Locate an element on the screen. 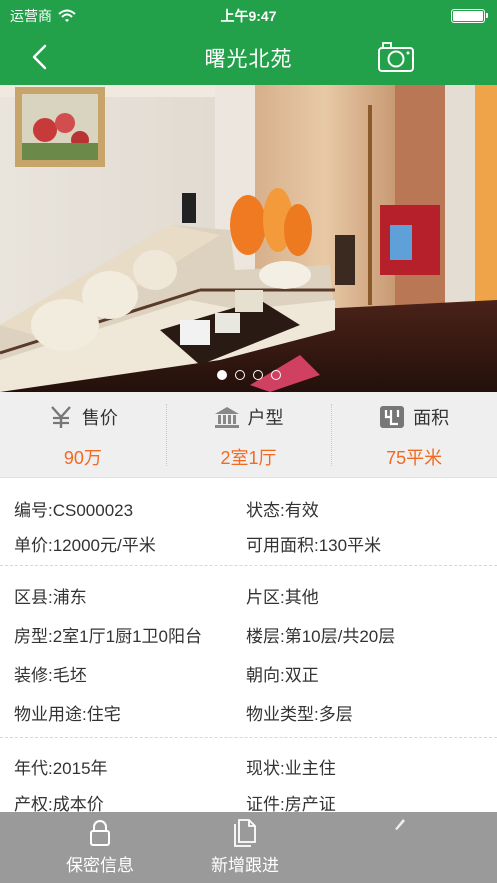 The image size is (497, 883). battery-icon is located at coordinates (469, 16).